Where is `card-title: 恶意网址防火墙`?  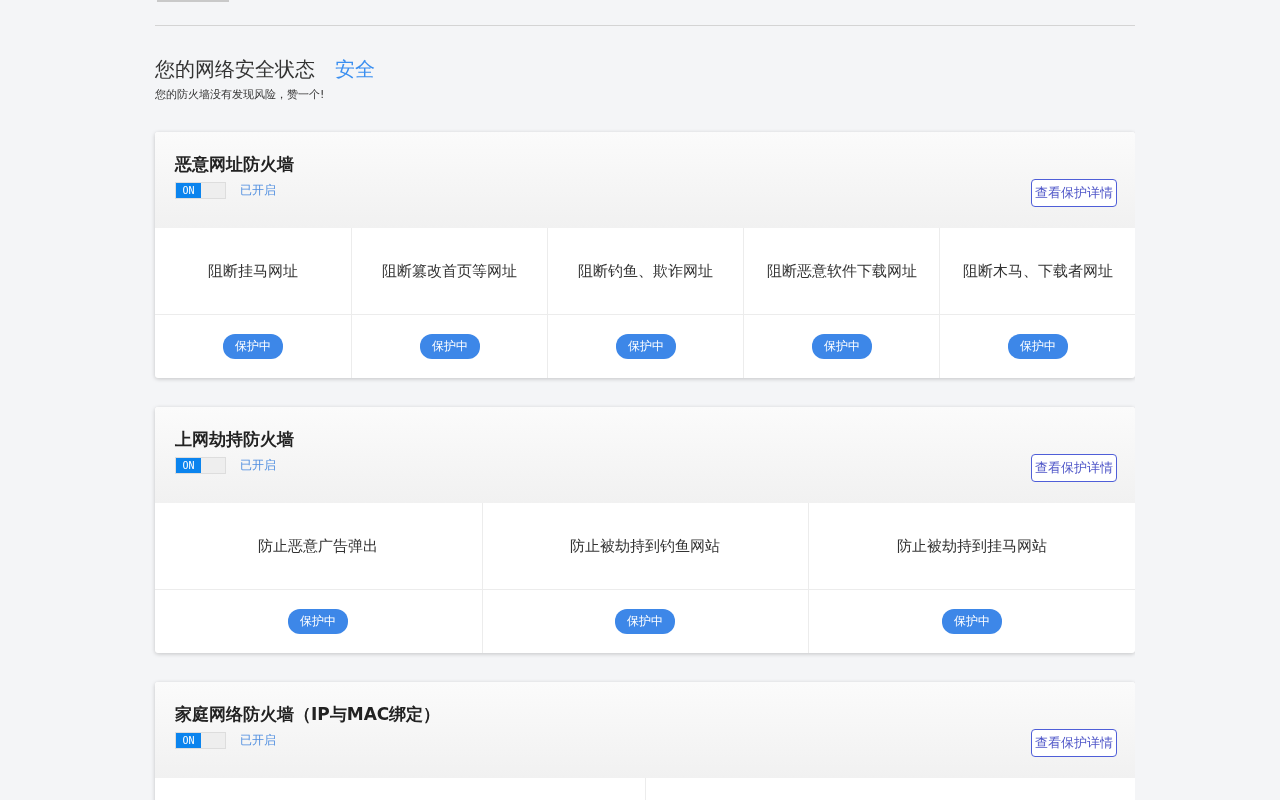
card-title: 恶意网址防火墙 is located at coordinates (234, 164).